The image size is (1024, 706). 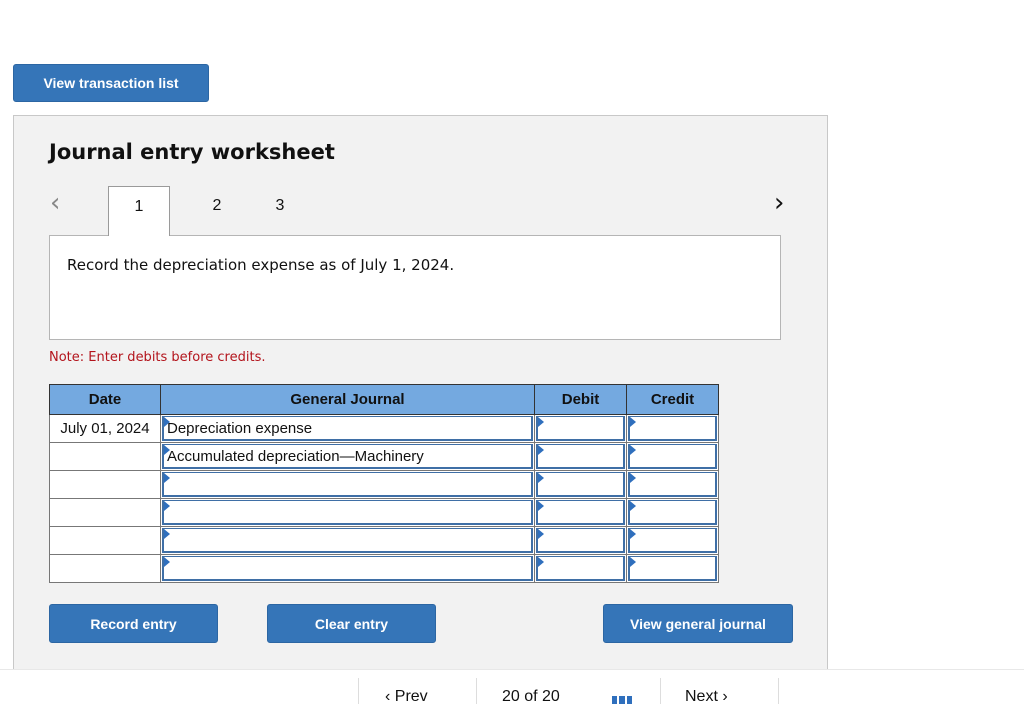 I want to click on table-row: July 01, 2024 Depreciation expense, so click(x=384, y=428).